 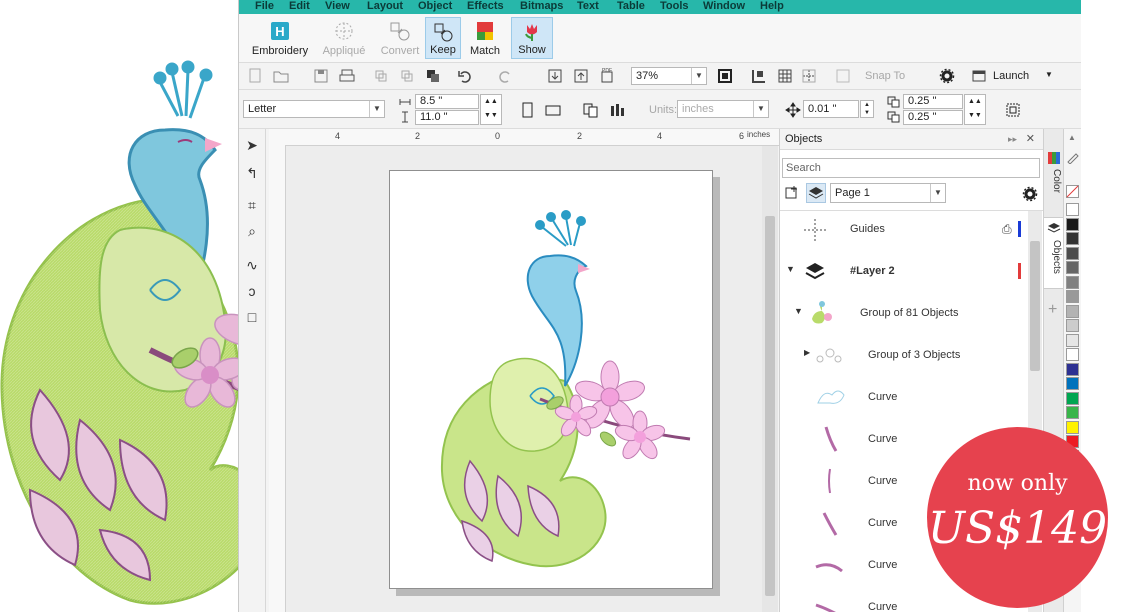 What do you see at coordinates (252, 291) in the screenshot?
I see `artistic-media-tool-icon: ↄ` at bounding box center [252, 291].